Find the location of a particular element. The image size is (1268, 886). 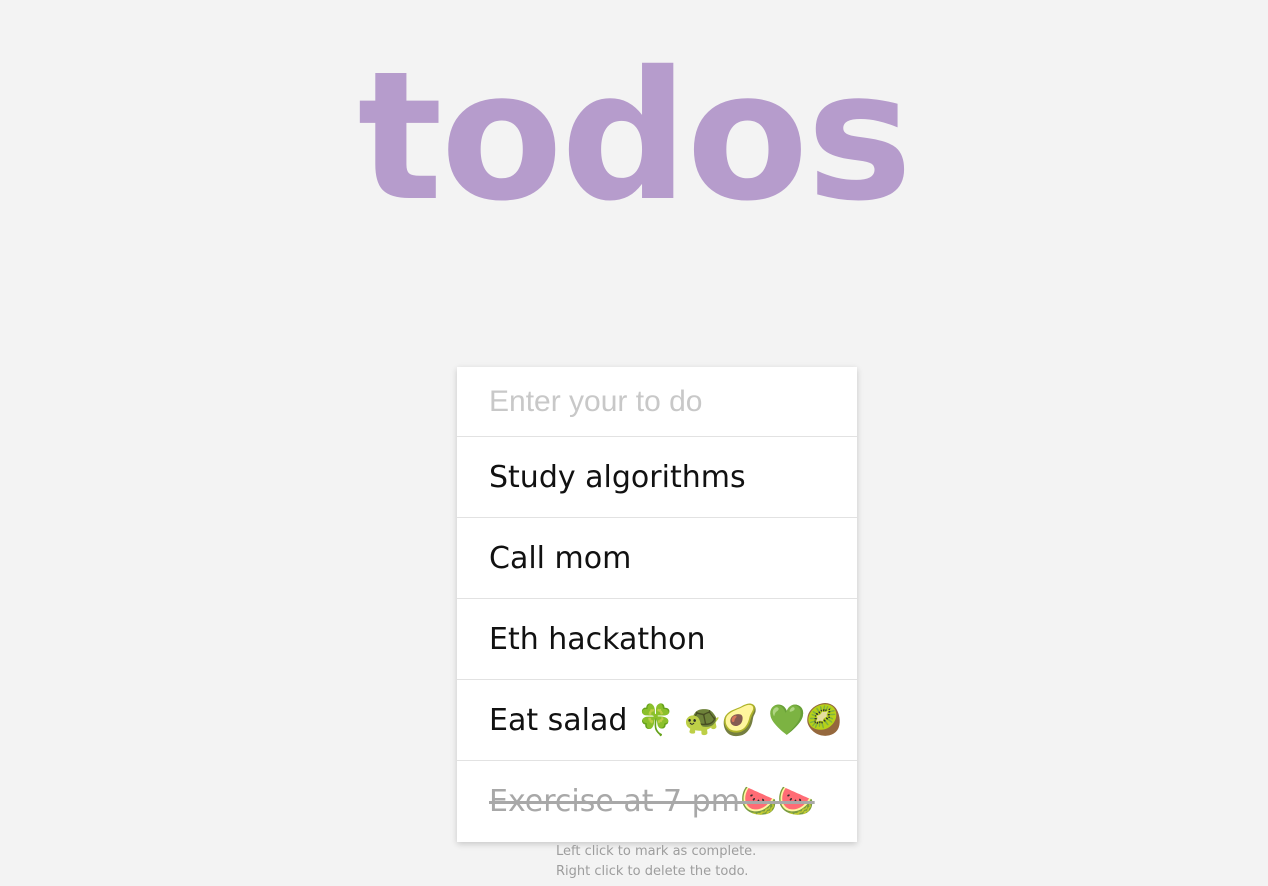

instructions-line-right-click: Right click to delete the todo. is located at coordinates (652, 871).